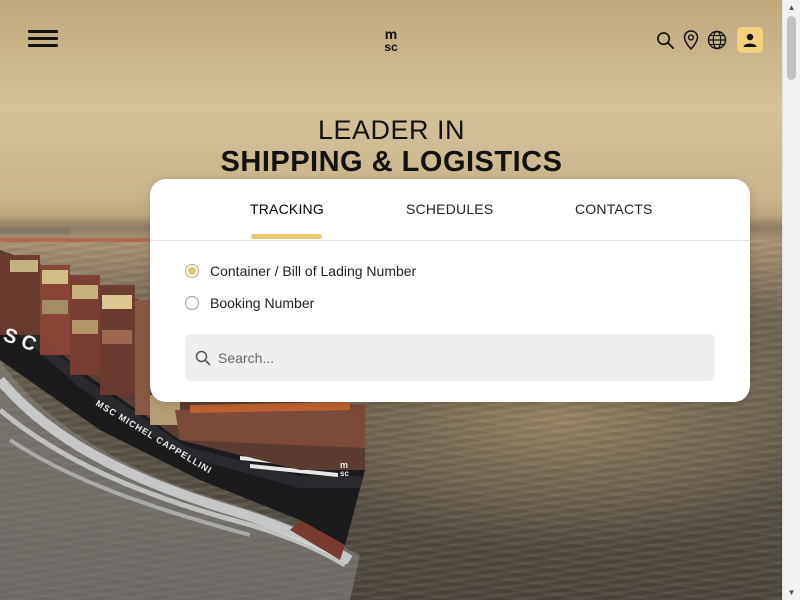  I want to click on user-icon, so click(750, 40).